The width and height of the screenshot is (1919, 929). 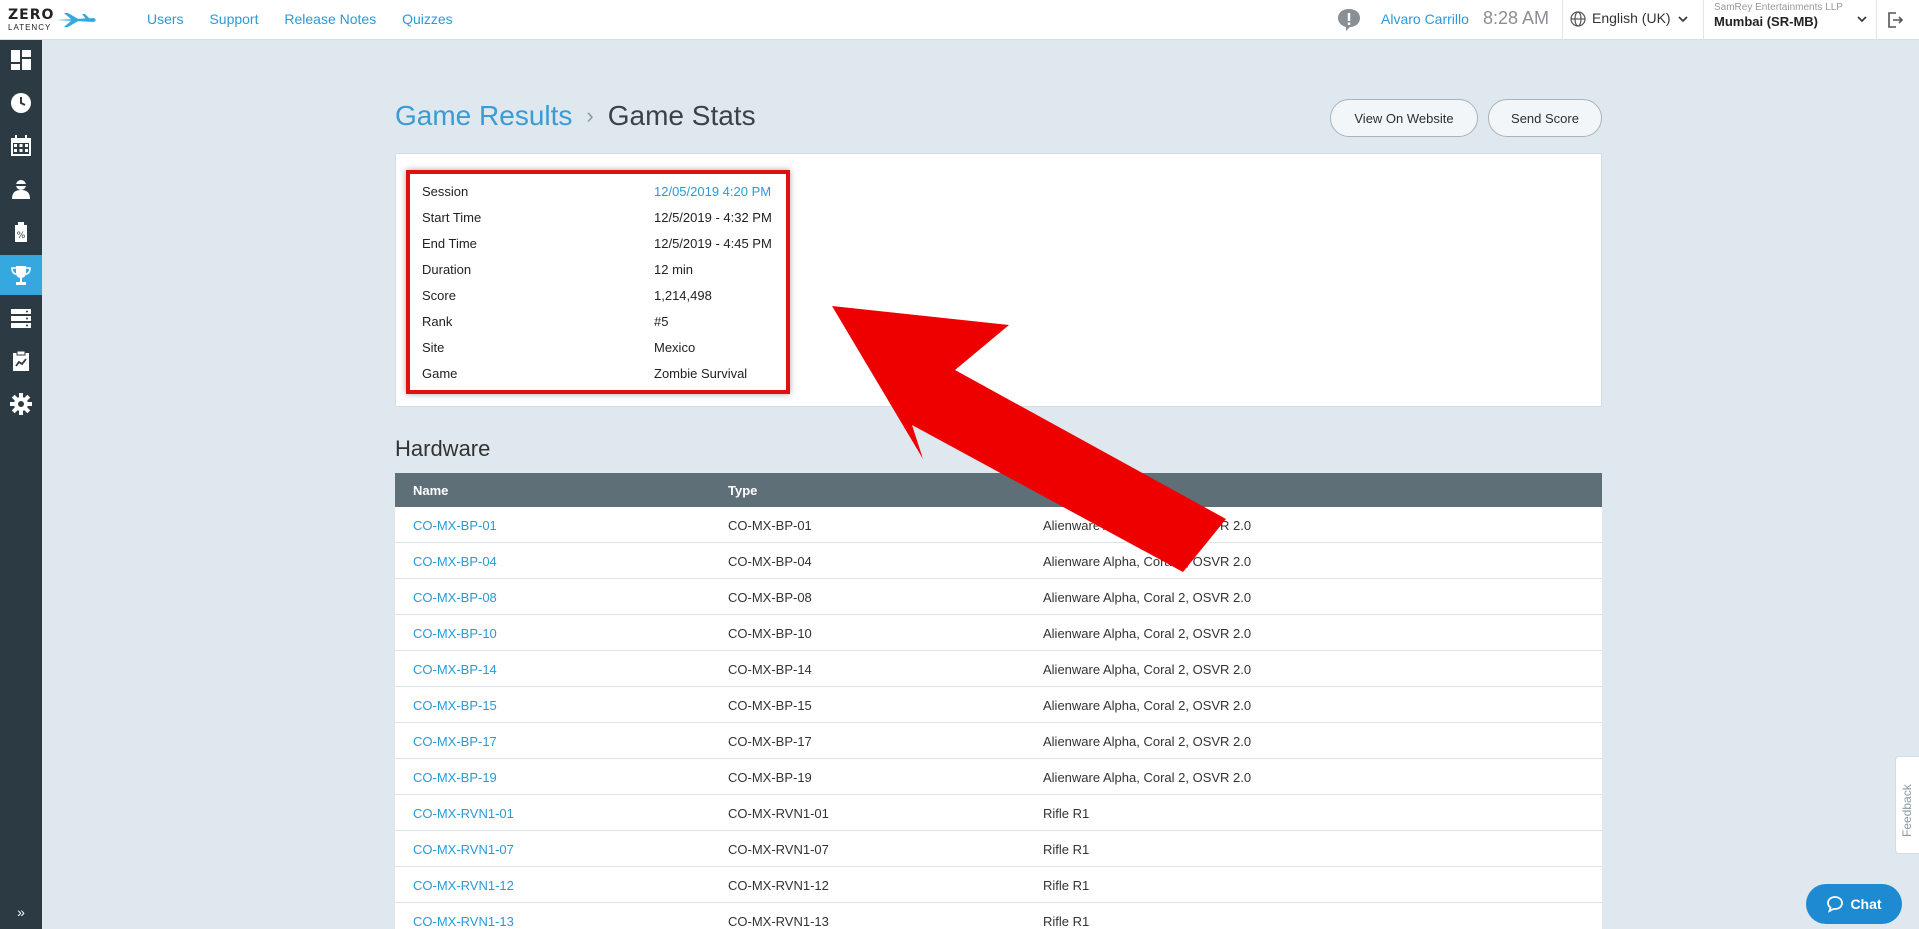 I want to click on hardware-name-link: CO-MX-BP-19, so click(x=455, y=777).